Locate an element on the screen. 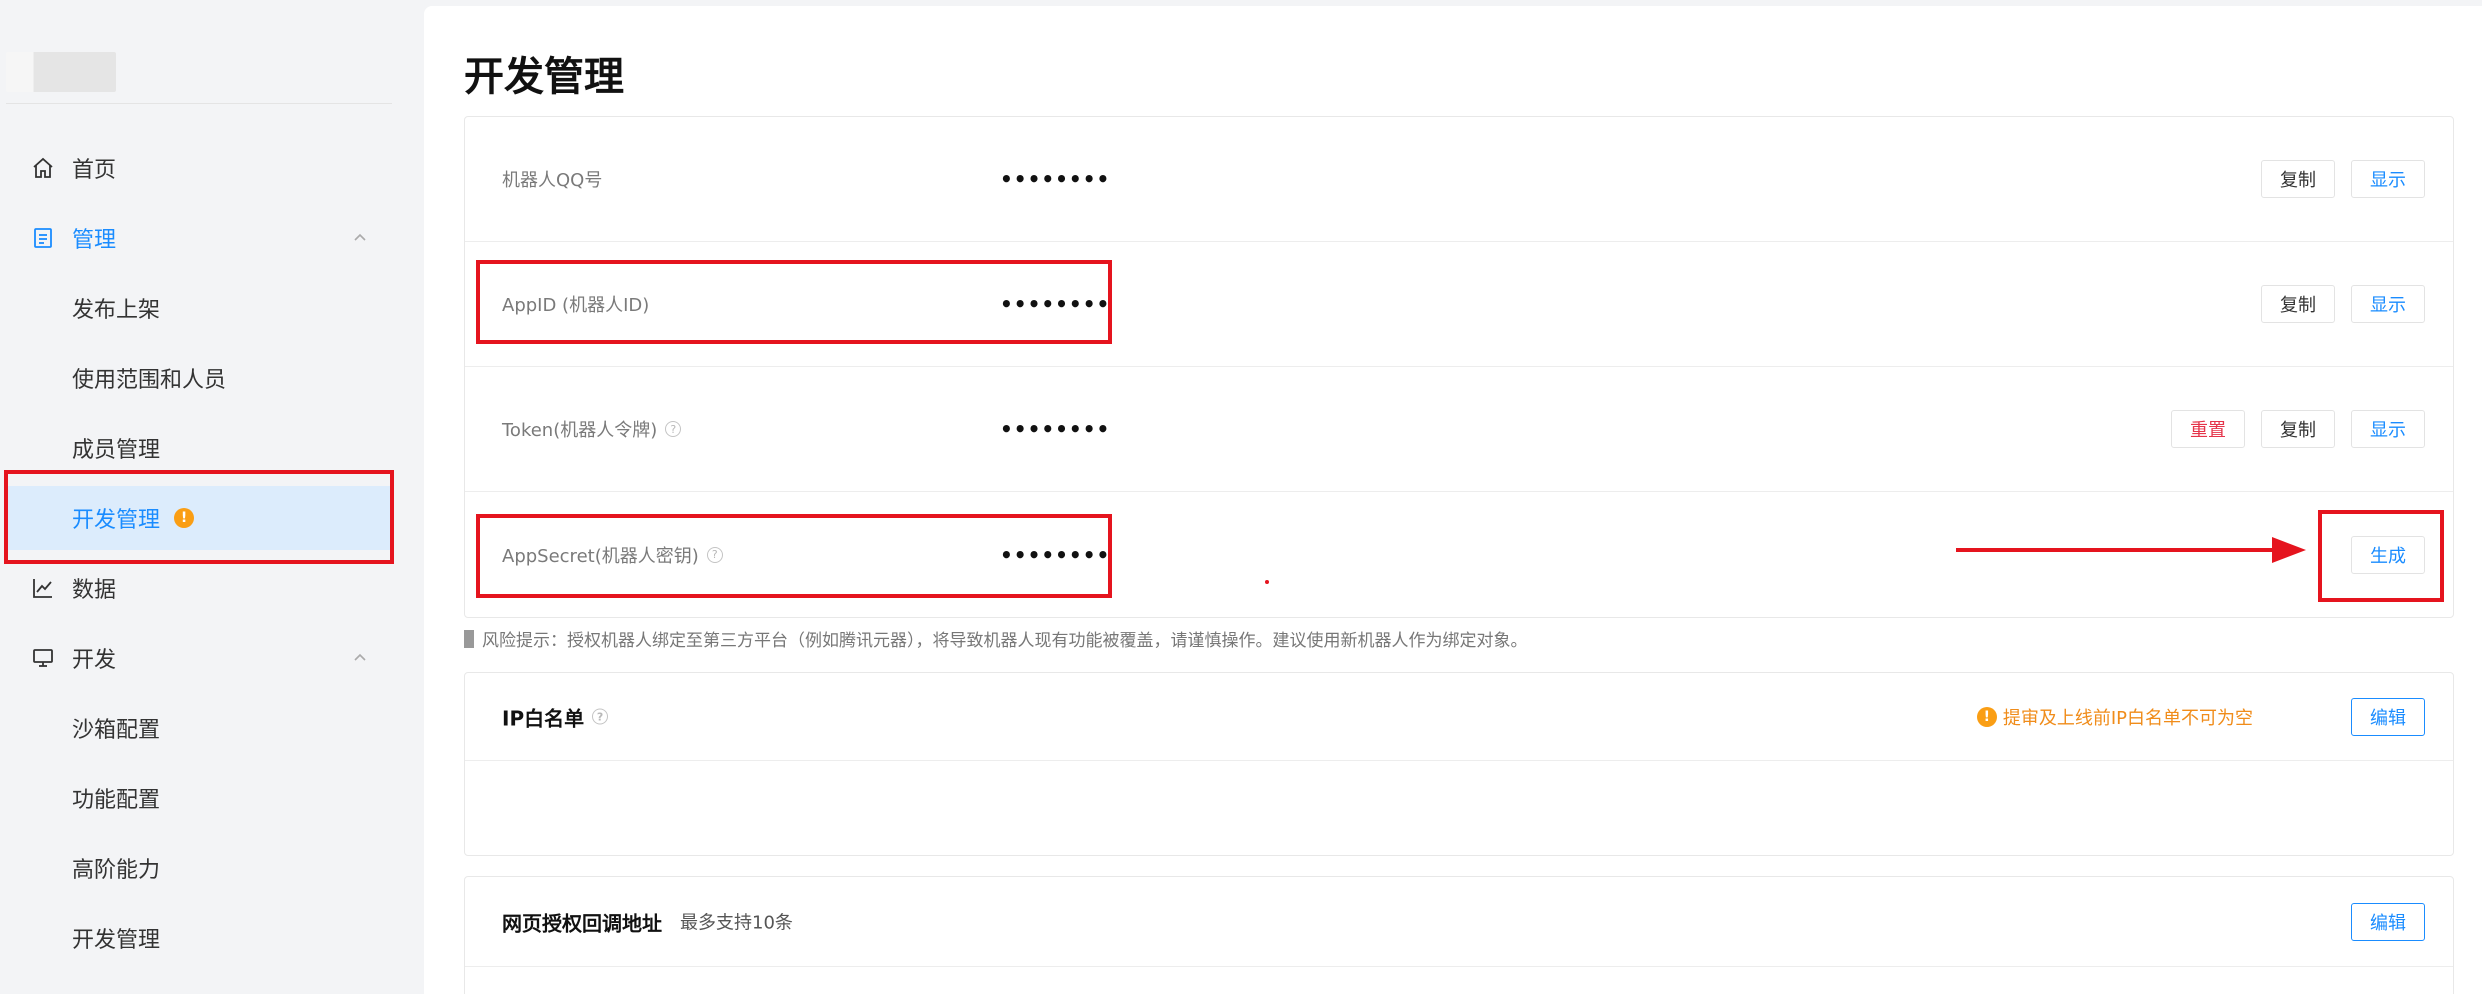 The image size is (2482, 994). warning-icon: ! is located at coordinates (1986, 716).